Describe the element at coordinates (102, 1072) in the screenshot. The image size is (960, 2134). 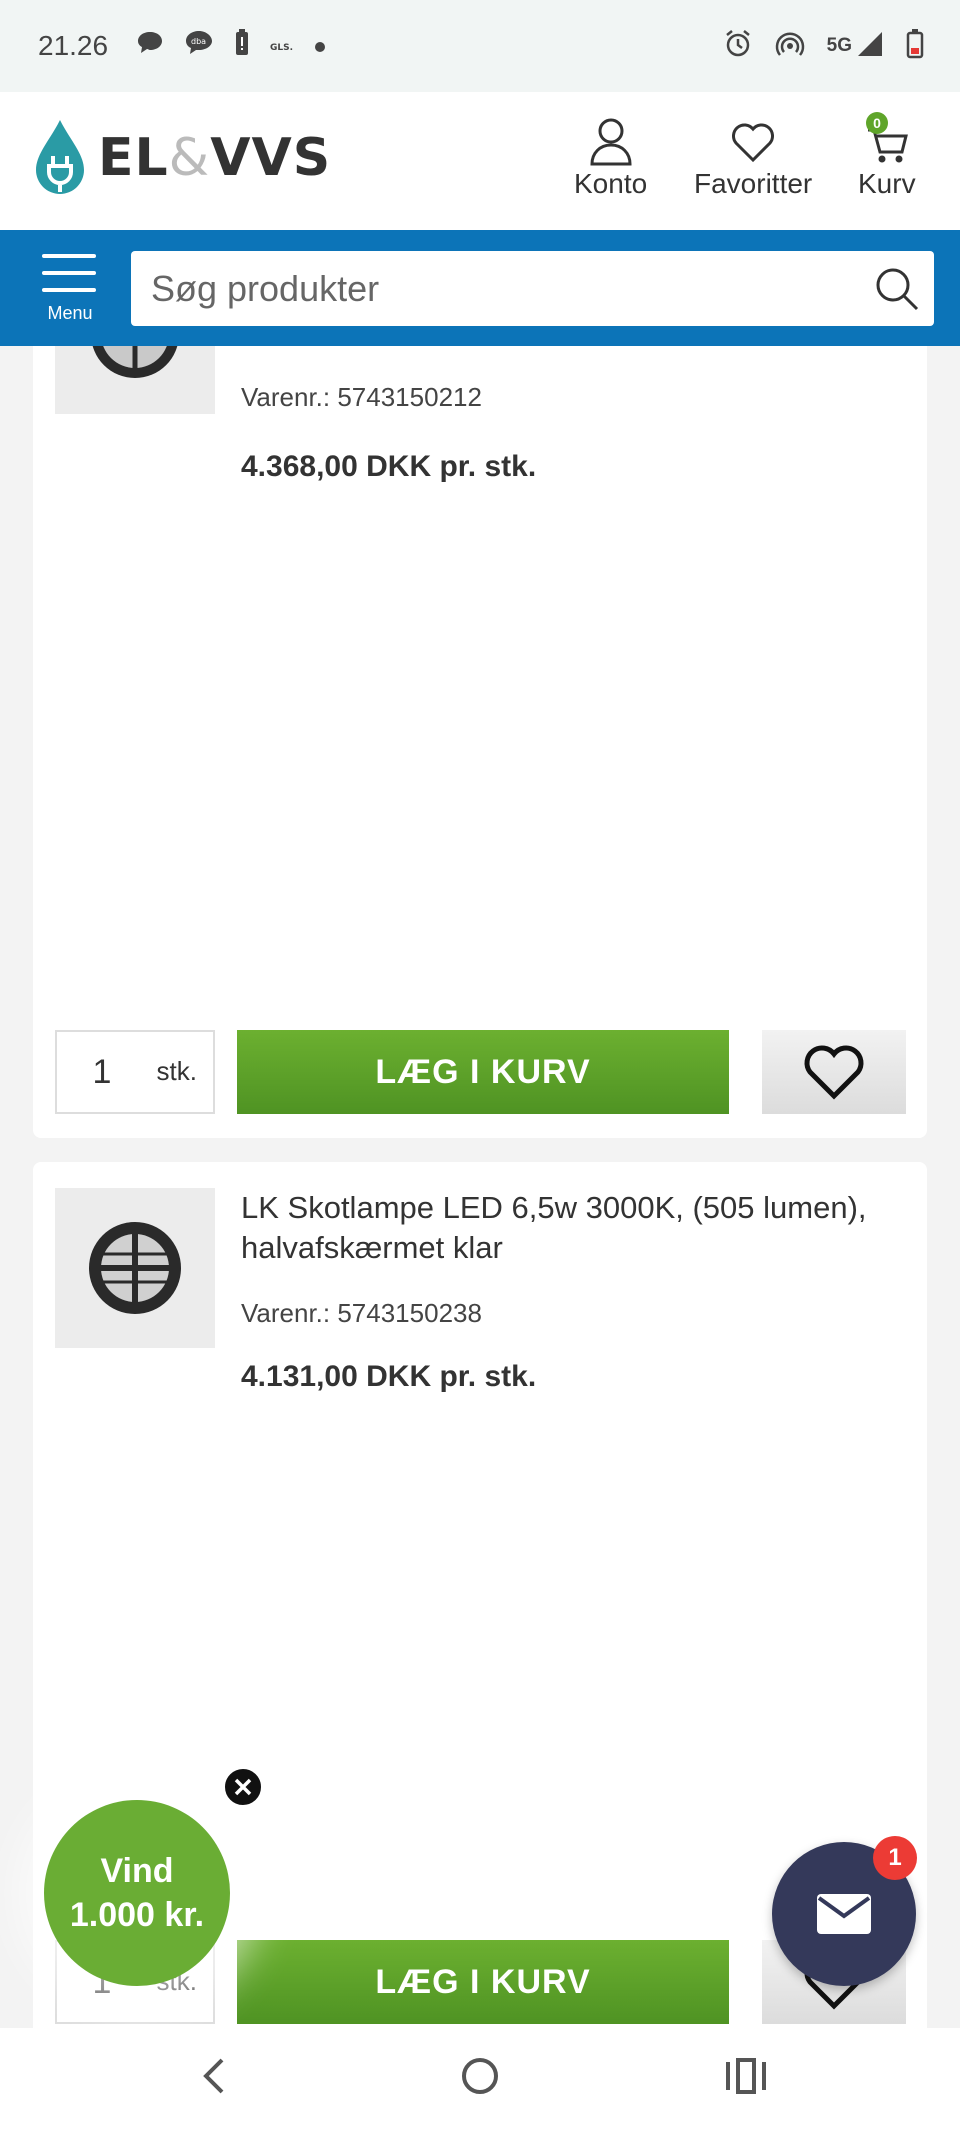
I see `quantity-input` at that location.